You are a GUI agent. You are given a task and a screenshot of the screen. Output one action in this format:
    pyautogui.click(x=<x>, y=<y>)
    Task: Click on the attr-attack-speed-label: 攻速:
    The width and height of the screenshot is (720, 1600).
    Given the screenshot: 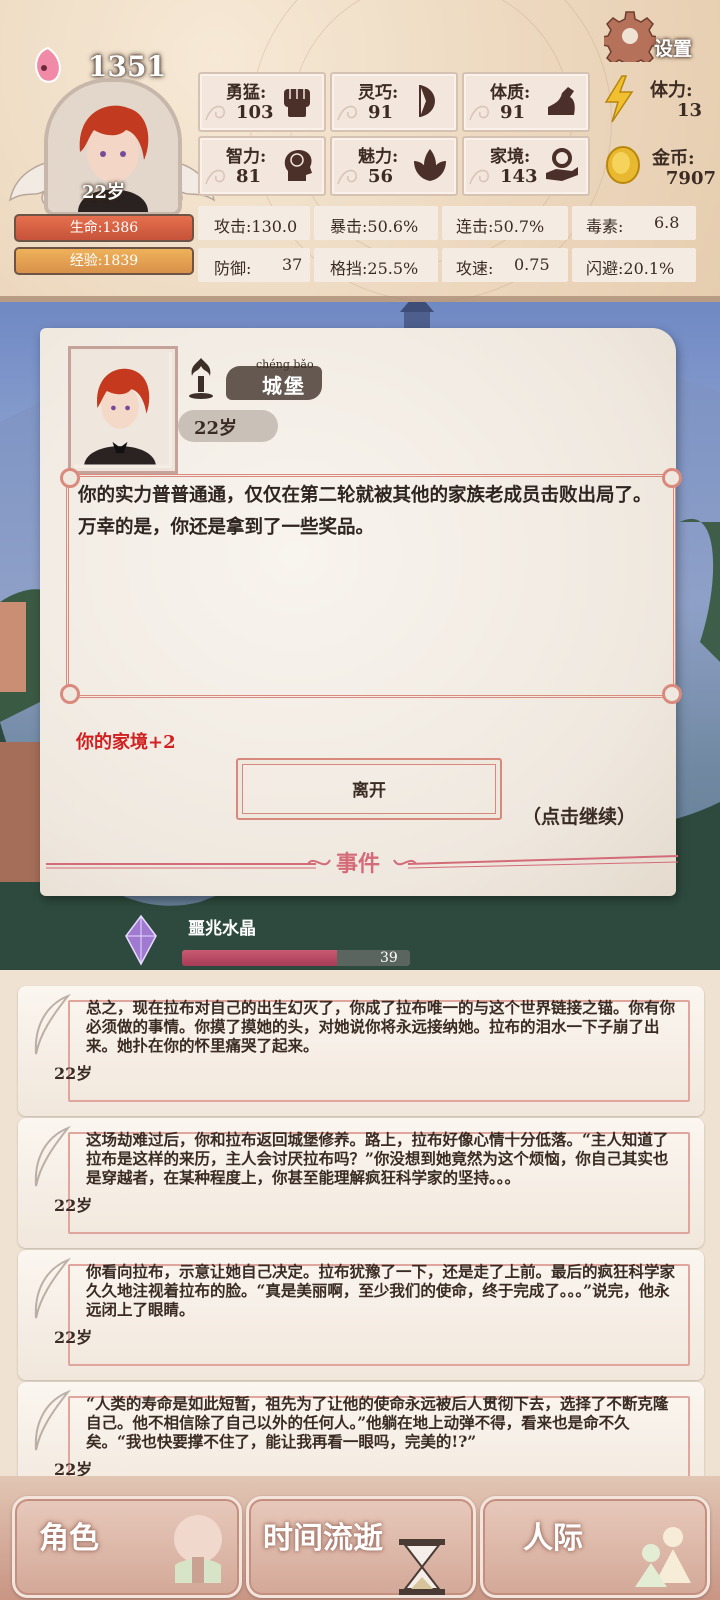 What is the action you would take?
    pyautogui.click(x=475, y=268)
    